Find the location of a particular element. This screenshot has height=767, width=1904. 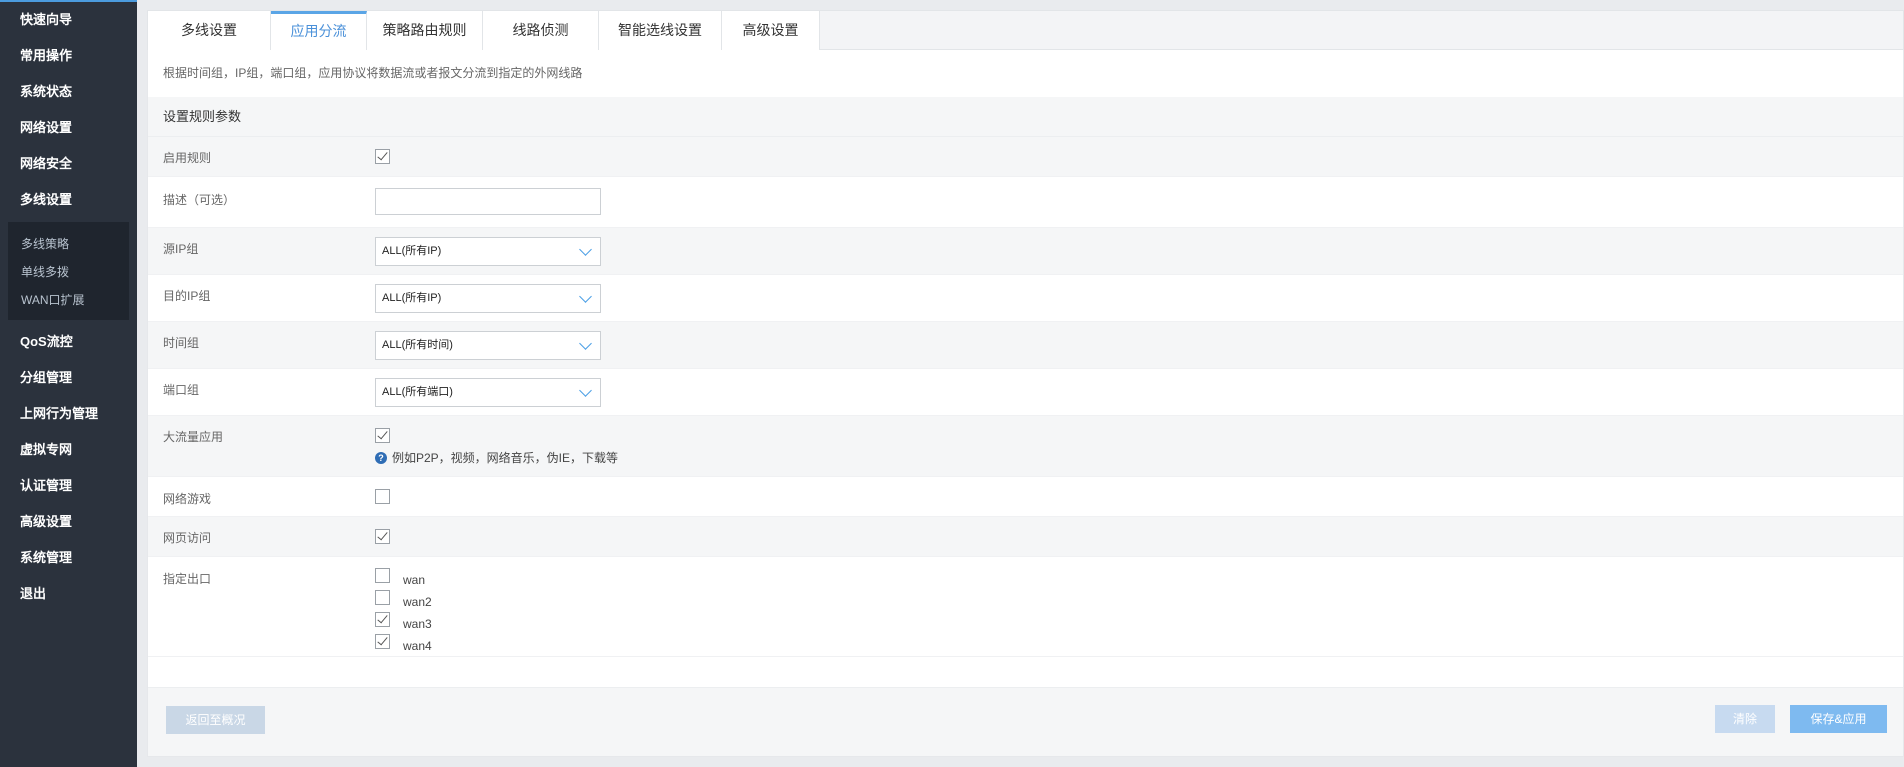

row-enable-rule: 启用规则 is located at coordinates (1025, 157).